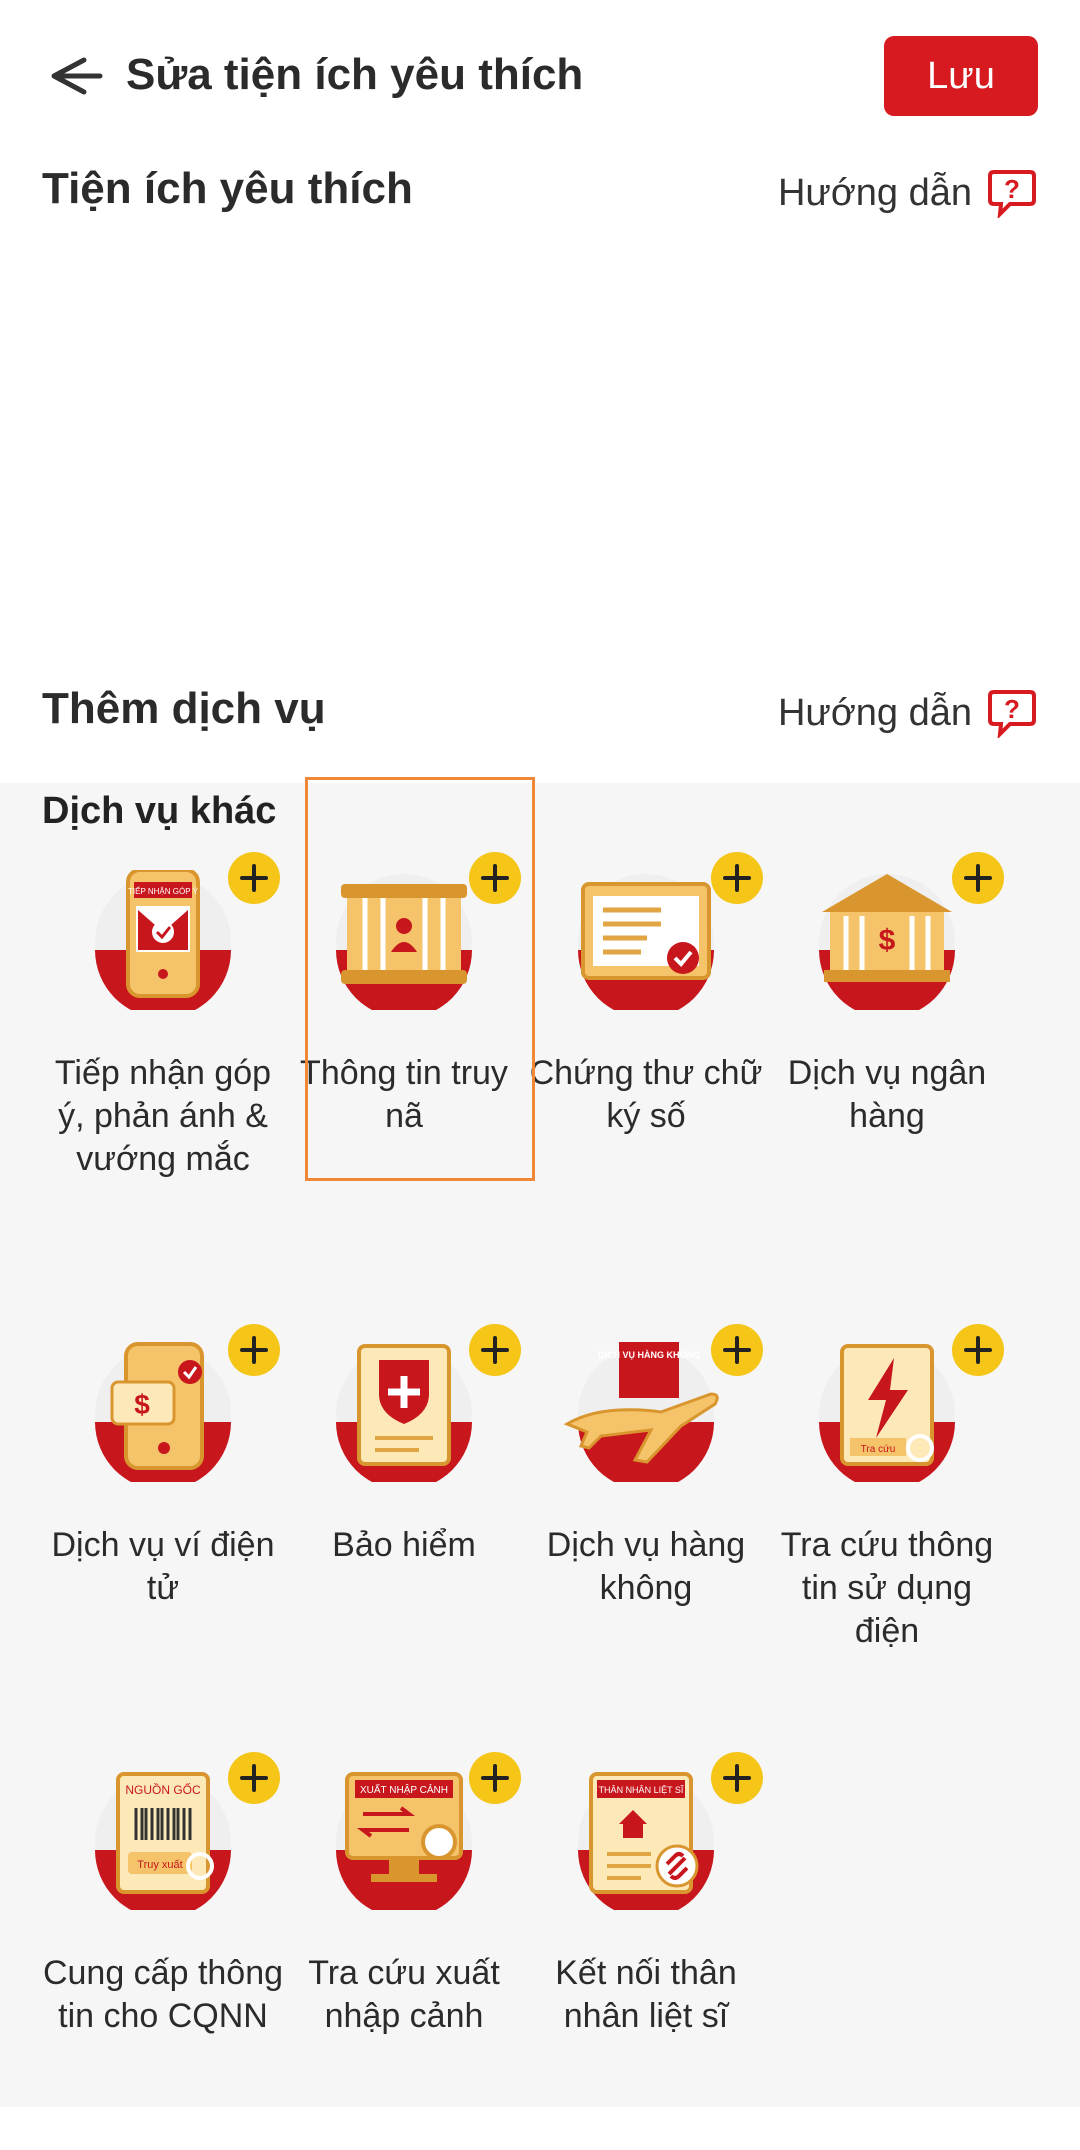 This screenshot has height=2150, width=1080. I want to click on group-title: Dịch vụ khác, so click(159, 811).